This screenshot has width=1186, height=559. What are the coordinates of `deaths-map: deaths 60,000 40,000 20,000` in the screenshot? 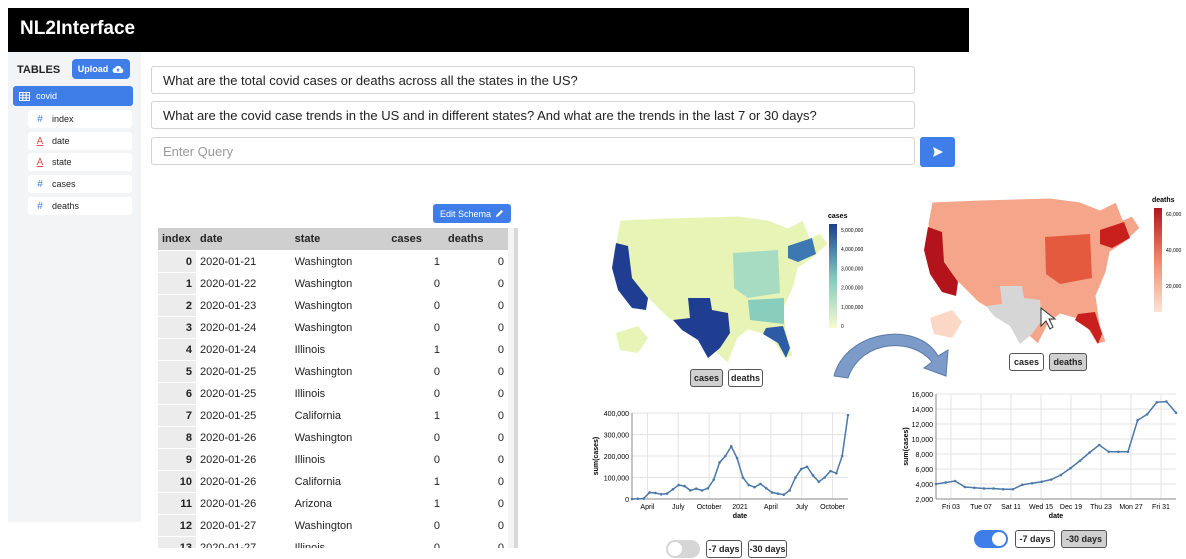 It's located at (1053, 273).